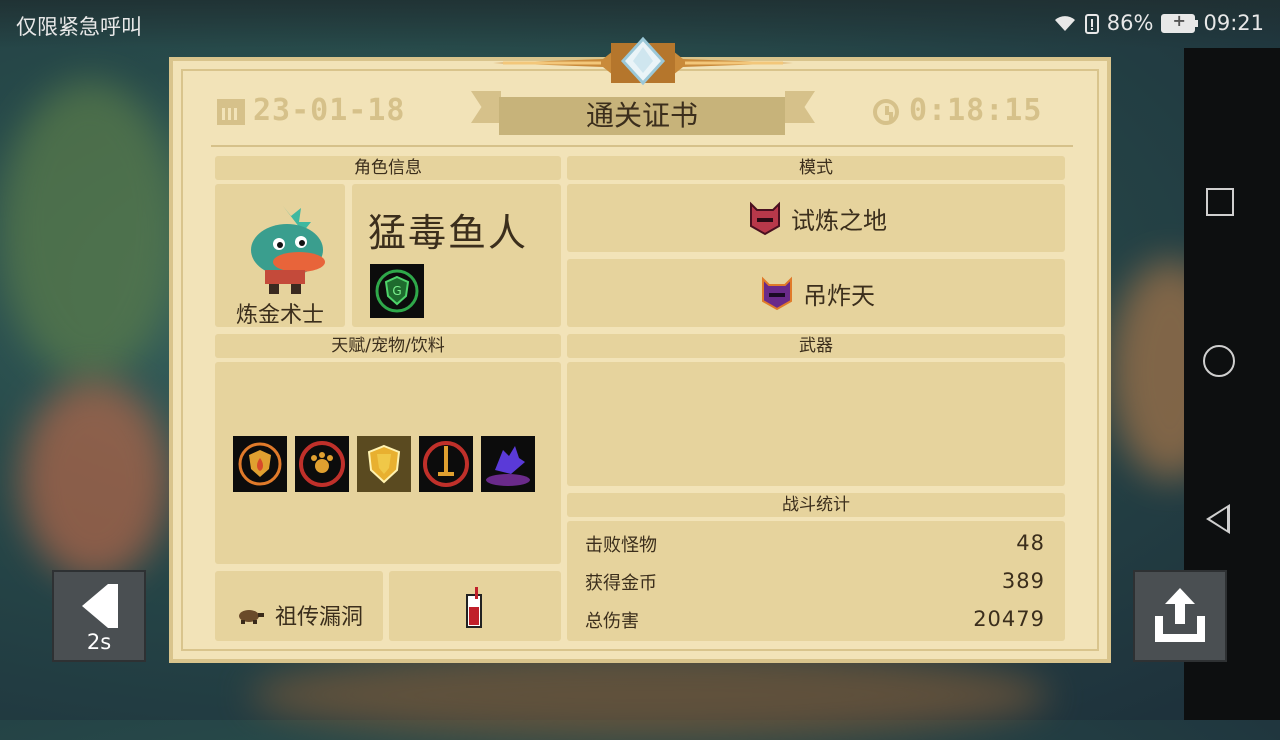  I want to click on fire-shield-icon, so click(260, 464).